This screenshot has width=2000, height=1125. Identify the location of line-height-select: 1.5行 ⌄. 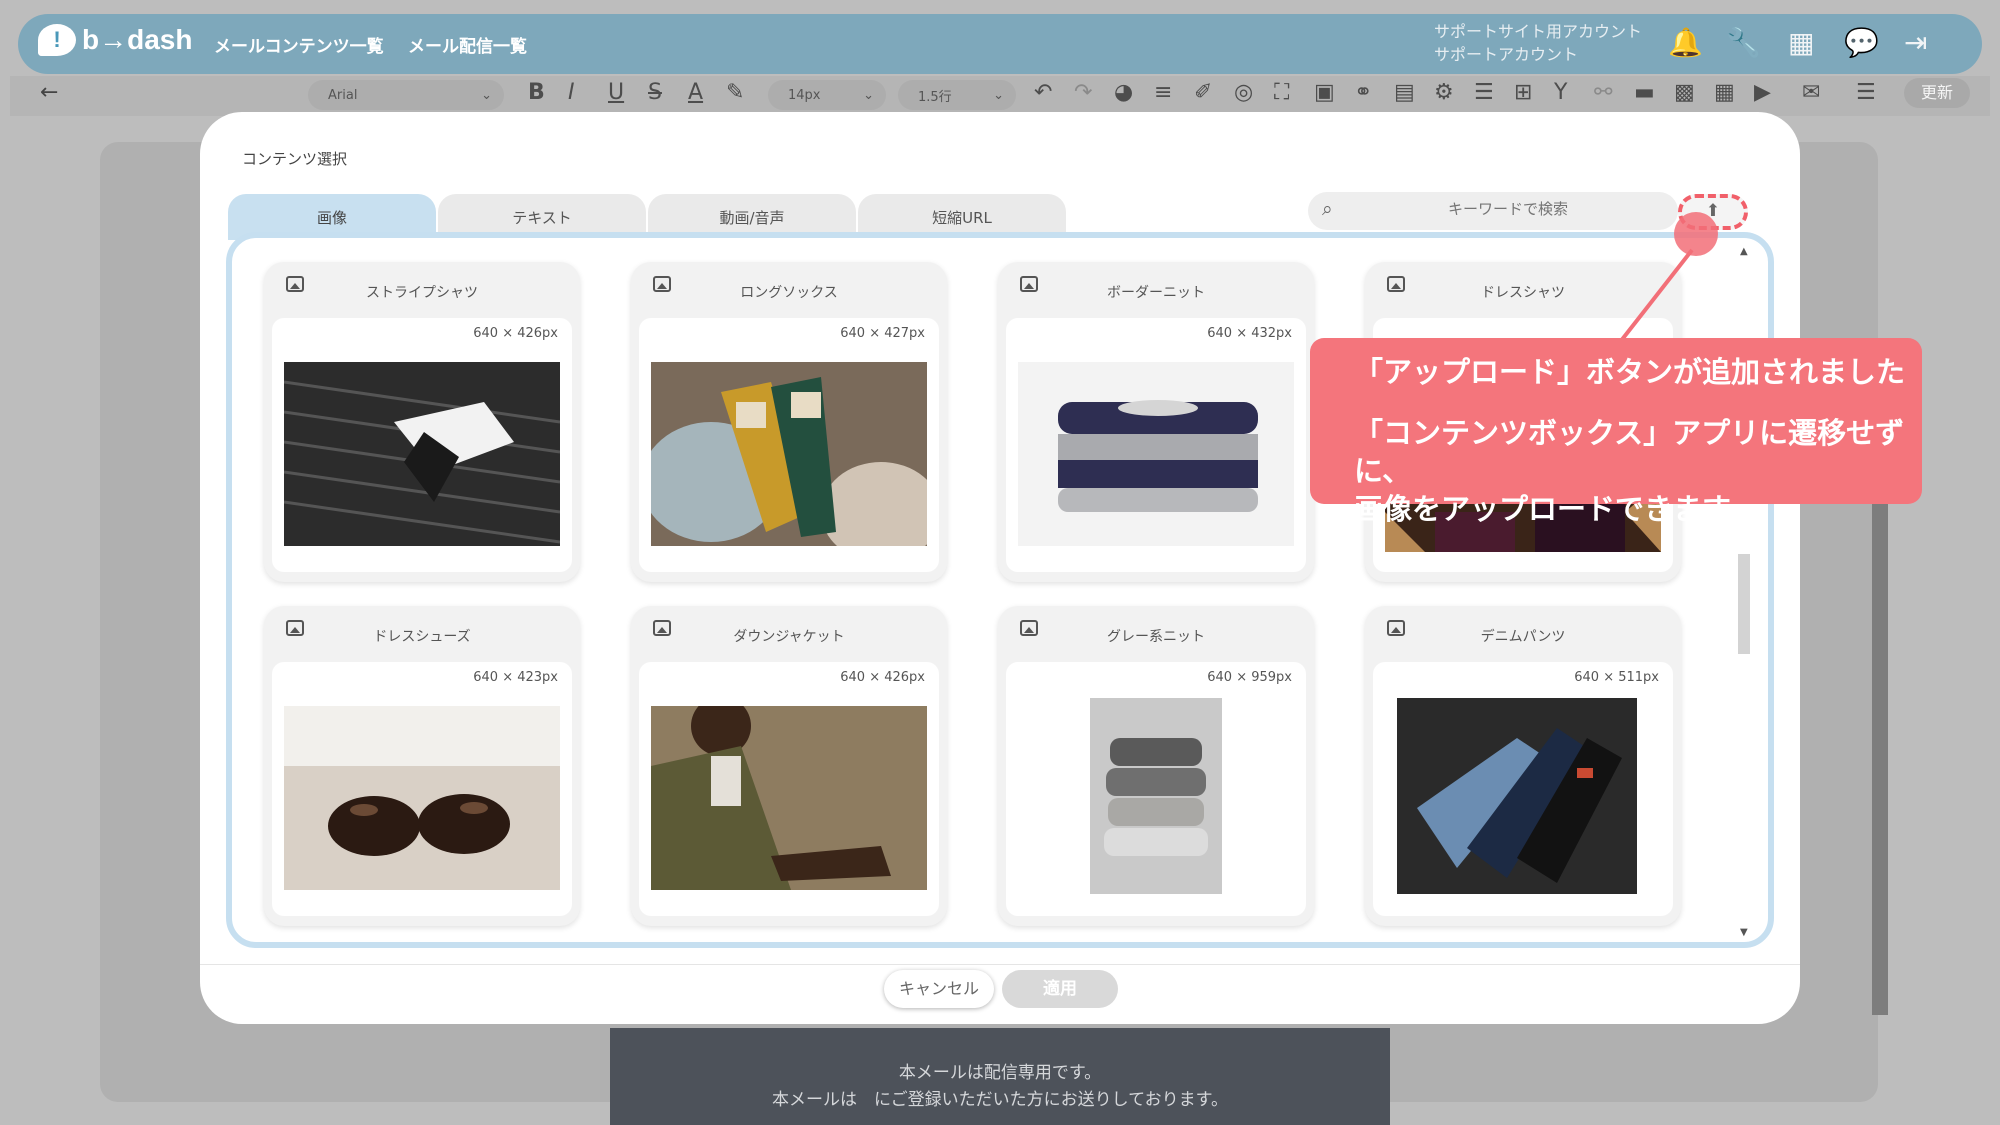
(957, 95).